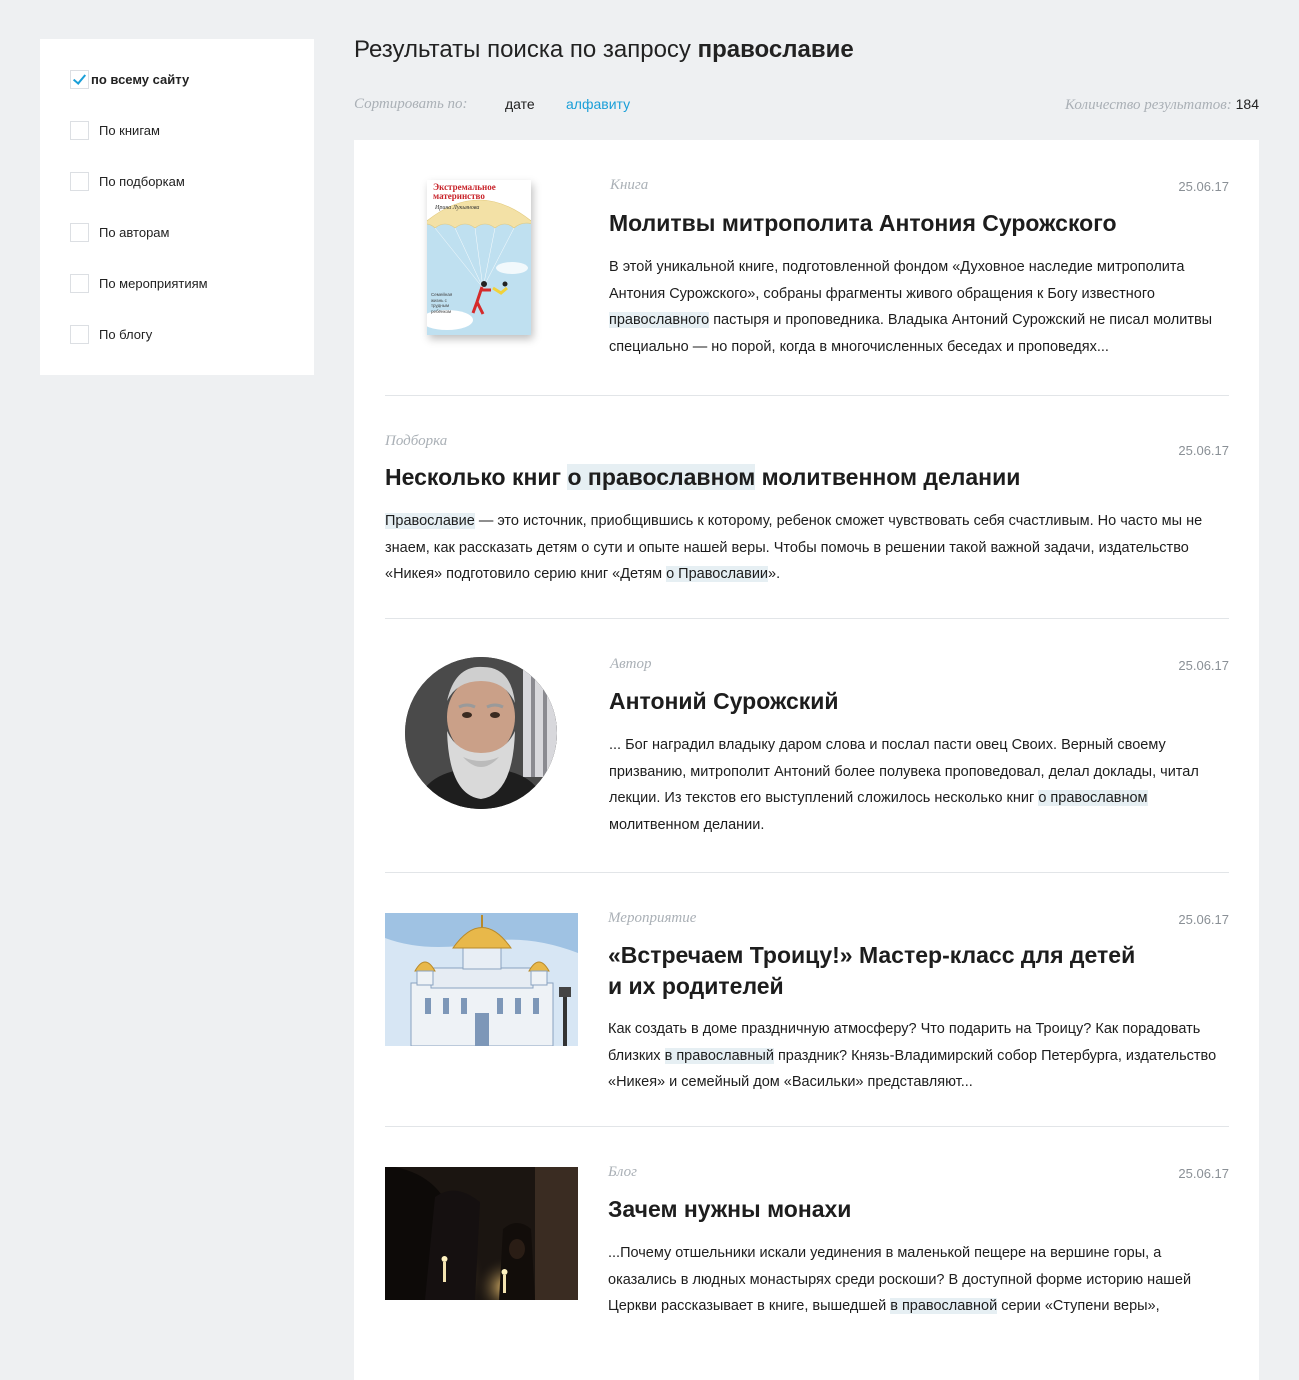  I want to click on book-cover-tagline: Семейная жизнь с трудным ребёнком, so click(442, 303).